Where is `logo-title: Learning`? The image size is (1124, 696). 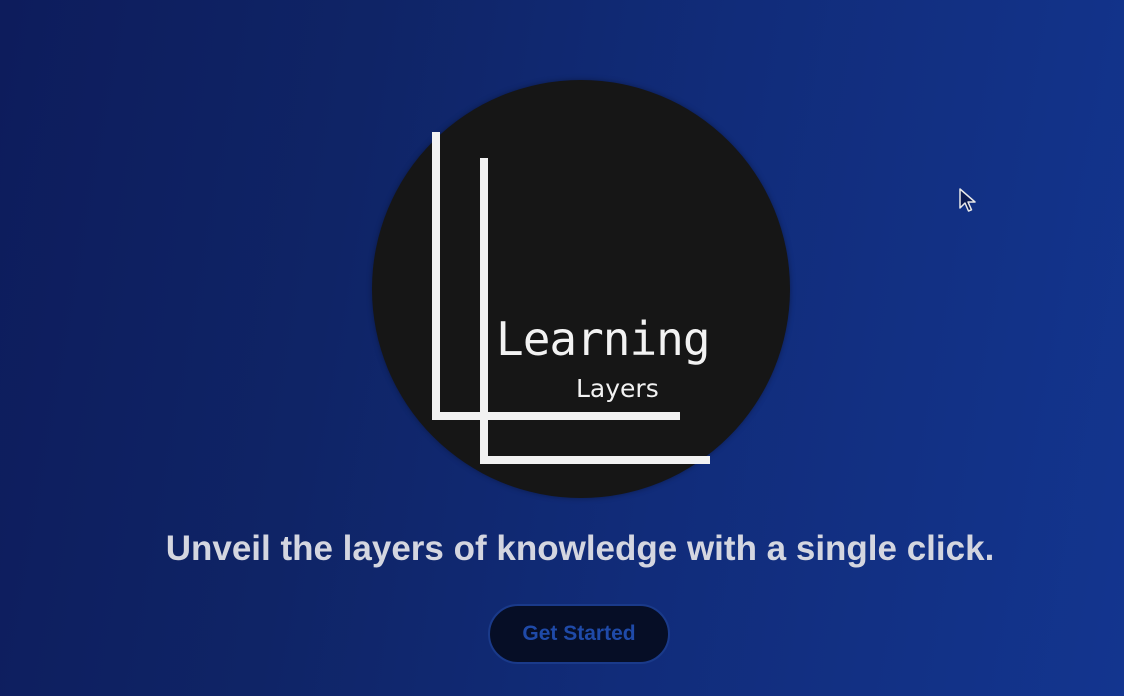 logo-title: Learning is located at coordinates (603, 339).